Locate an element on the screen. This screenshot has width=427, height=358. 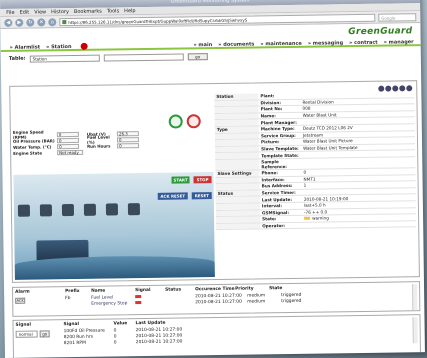
search-box: Google is located at coordinates (397, 17).